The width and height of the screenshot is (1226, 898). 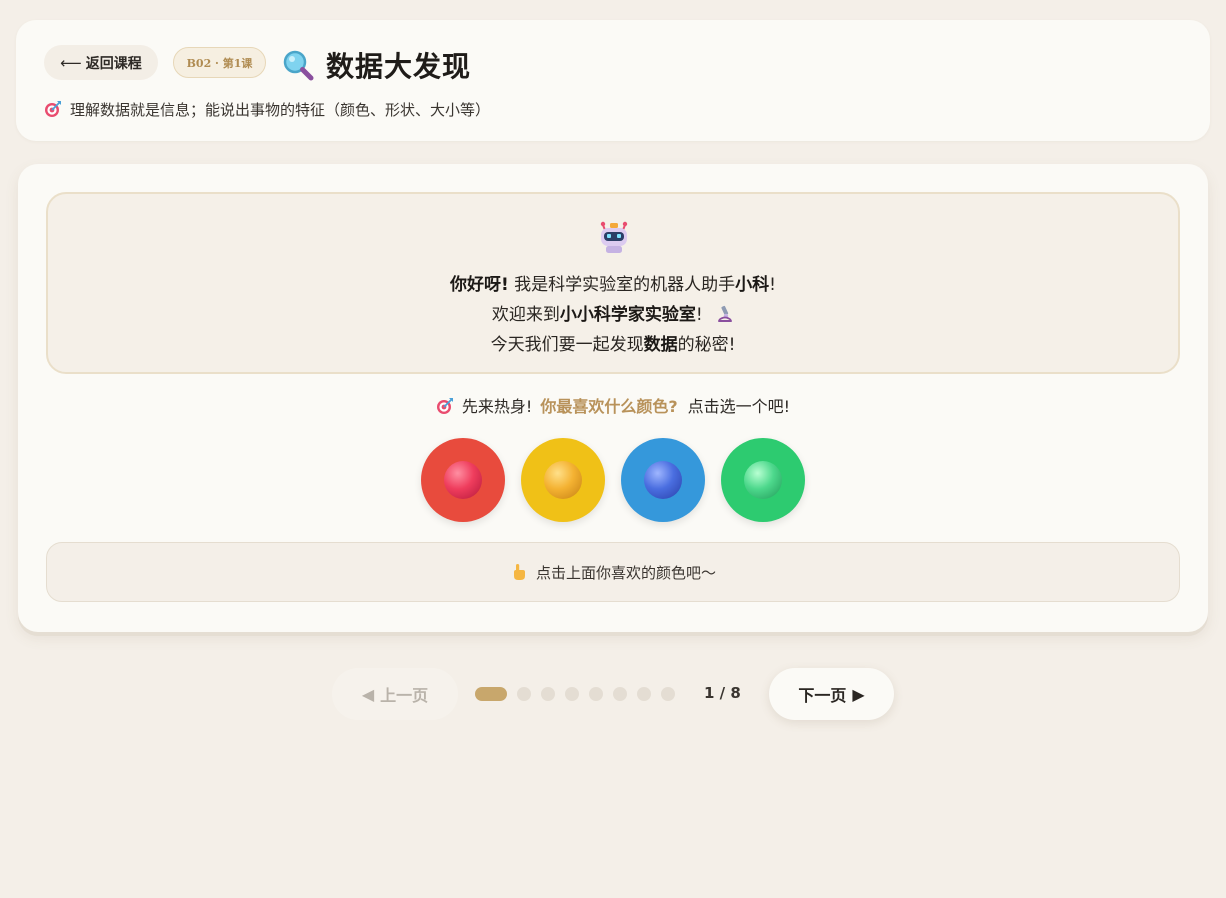 I want to click on page-counter: 1 / 8, so click(x=722, y=693).